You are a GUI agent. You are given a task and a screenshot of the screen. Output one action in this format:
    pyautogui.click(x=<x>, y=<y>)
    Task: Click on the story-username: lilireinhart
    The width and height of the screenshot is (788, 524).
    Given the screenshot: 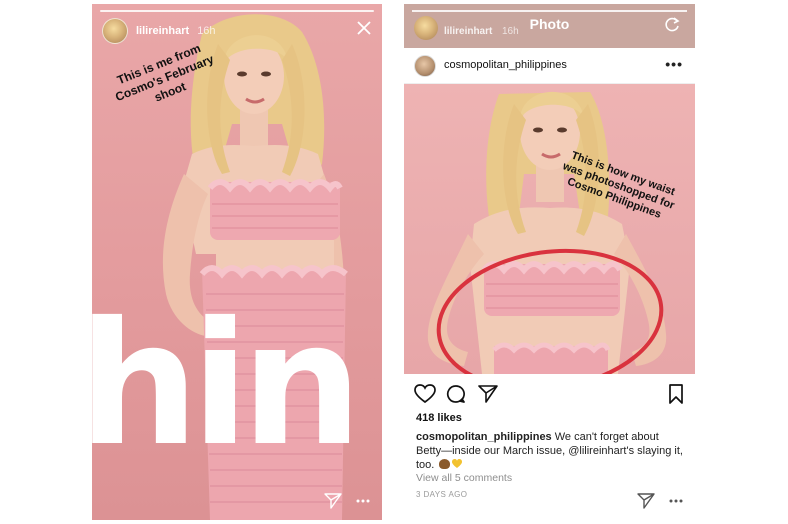 What is the action you would take?
    pyautogui.click(x=162, y=31)
    